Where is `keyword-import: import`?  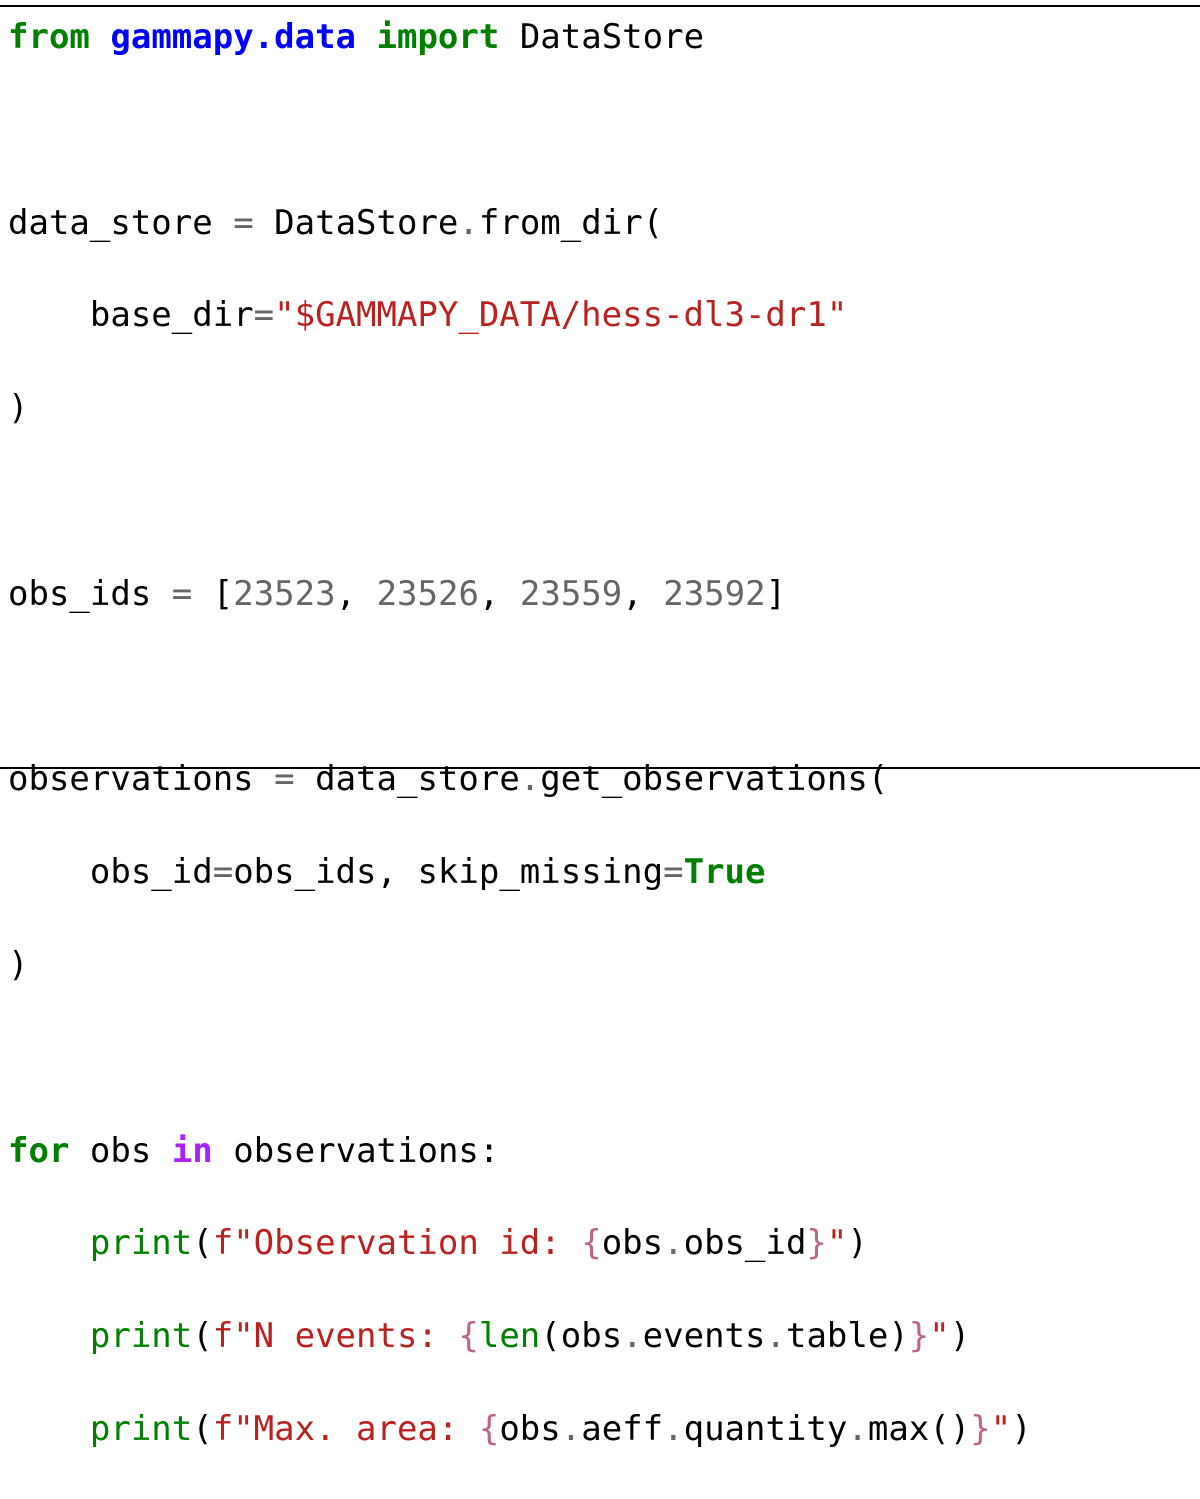
keyword-import: import is located at coordinates (438, 37).